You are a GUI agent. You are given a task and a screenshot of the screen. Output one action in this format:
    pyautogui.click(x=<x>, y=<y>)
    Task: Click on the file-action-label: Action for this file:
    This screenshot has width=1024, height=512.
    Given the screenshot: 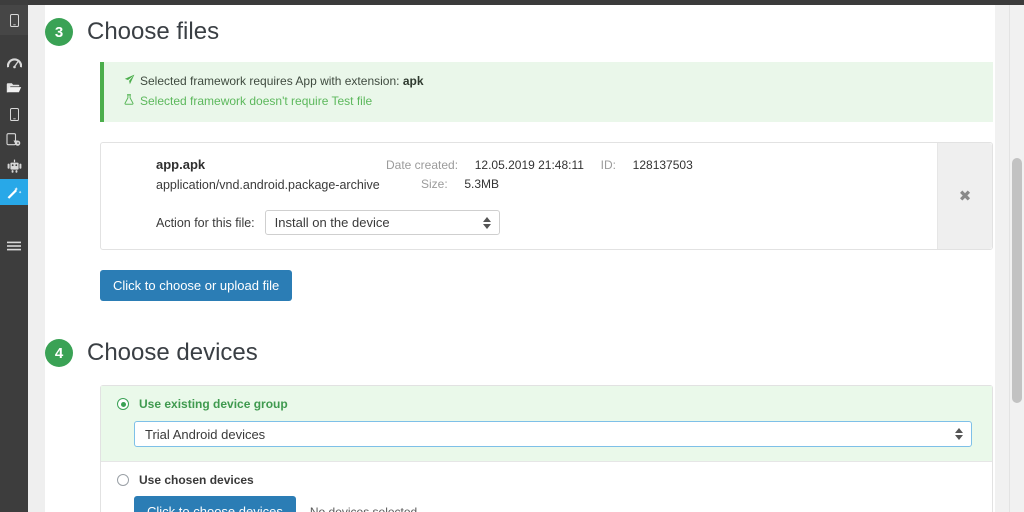 What is the action you would take?
    pyautogui.click(x=205, y=222)
    